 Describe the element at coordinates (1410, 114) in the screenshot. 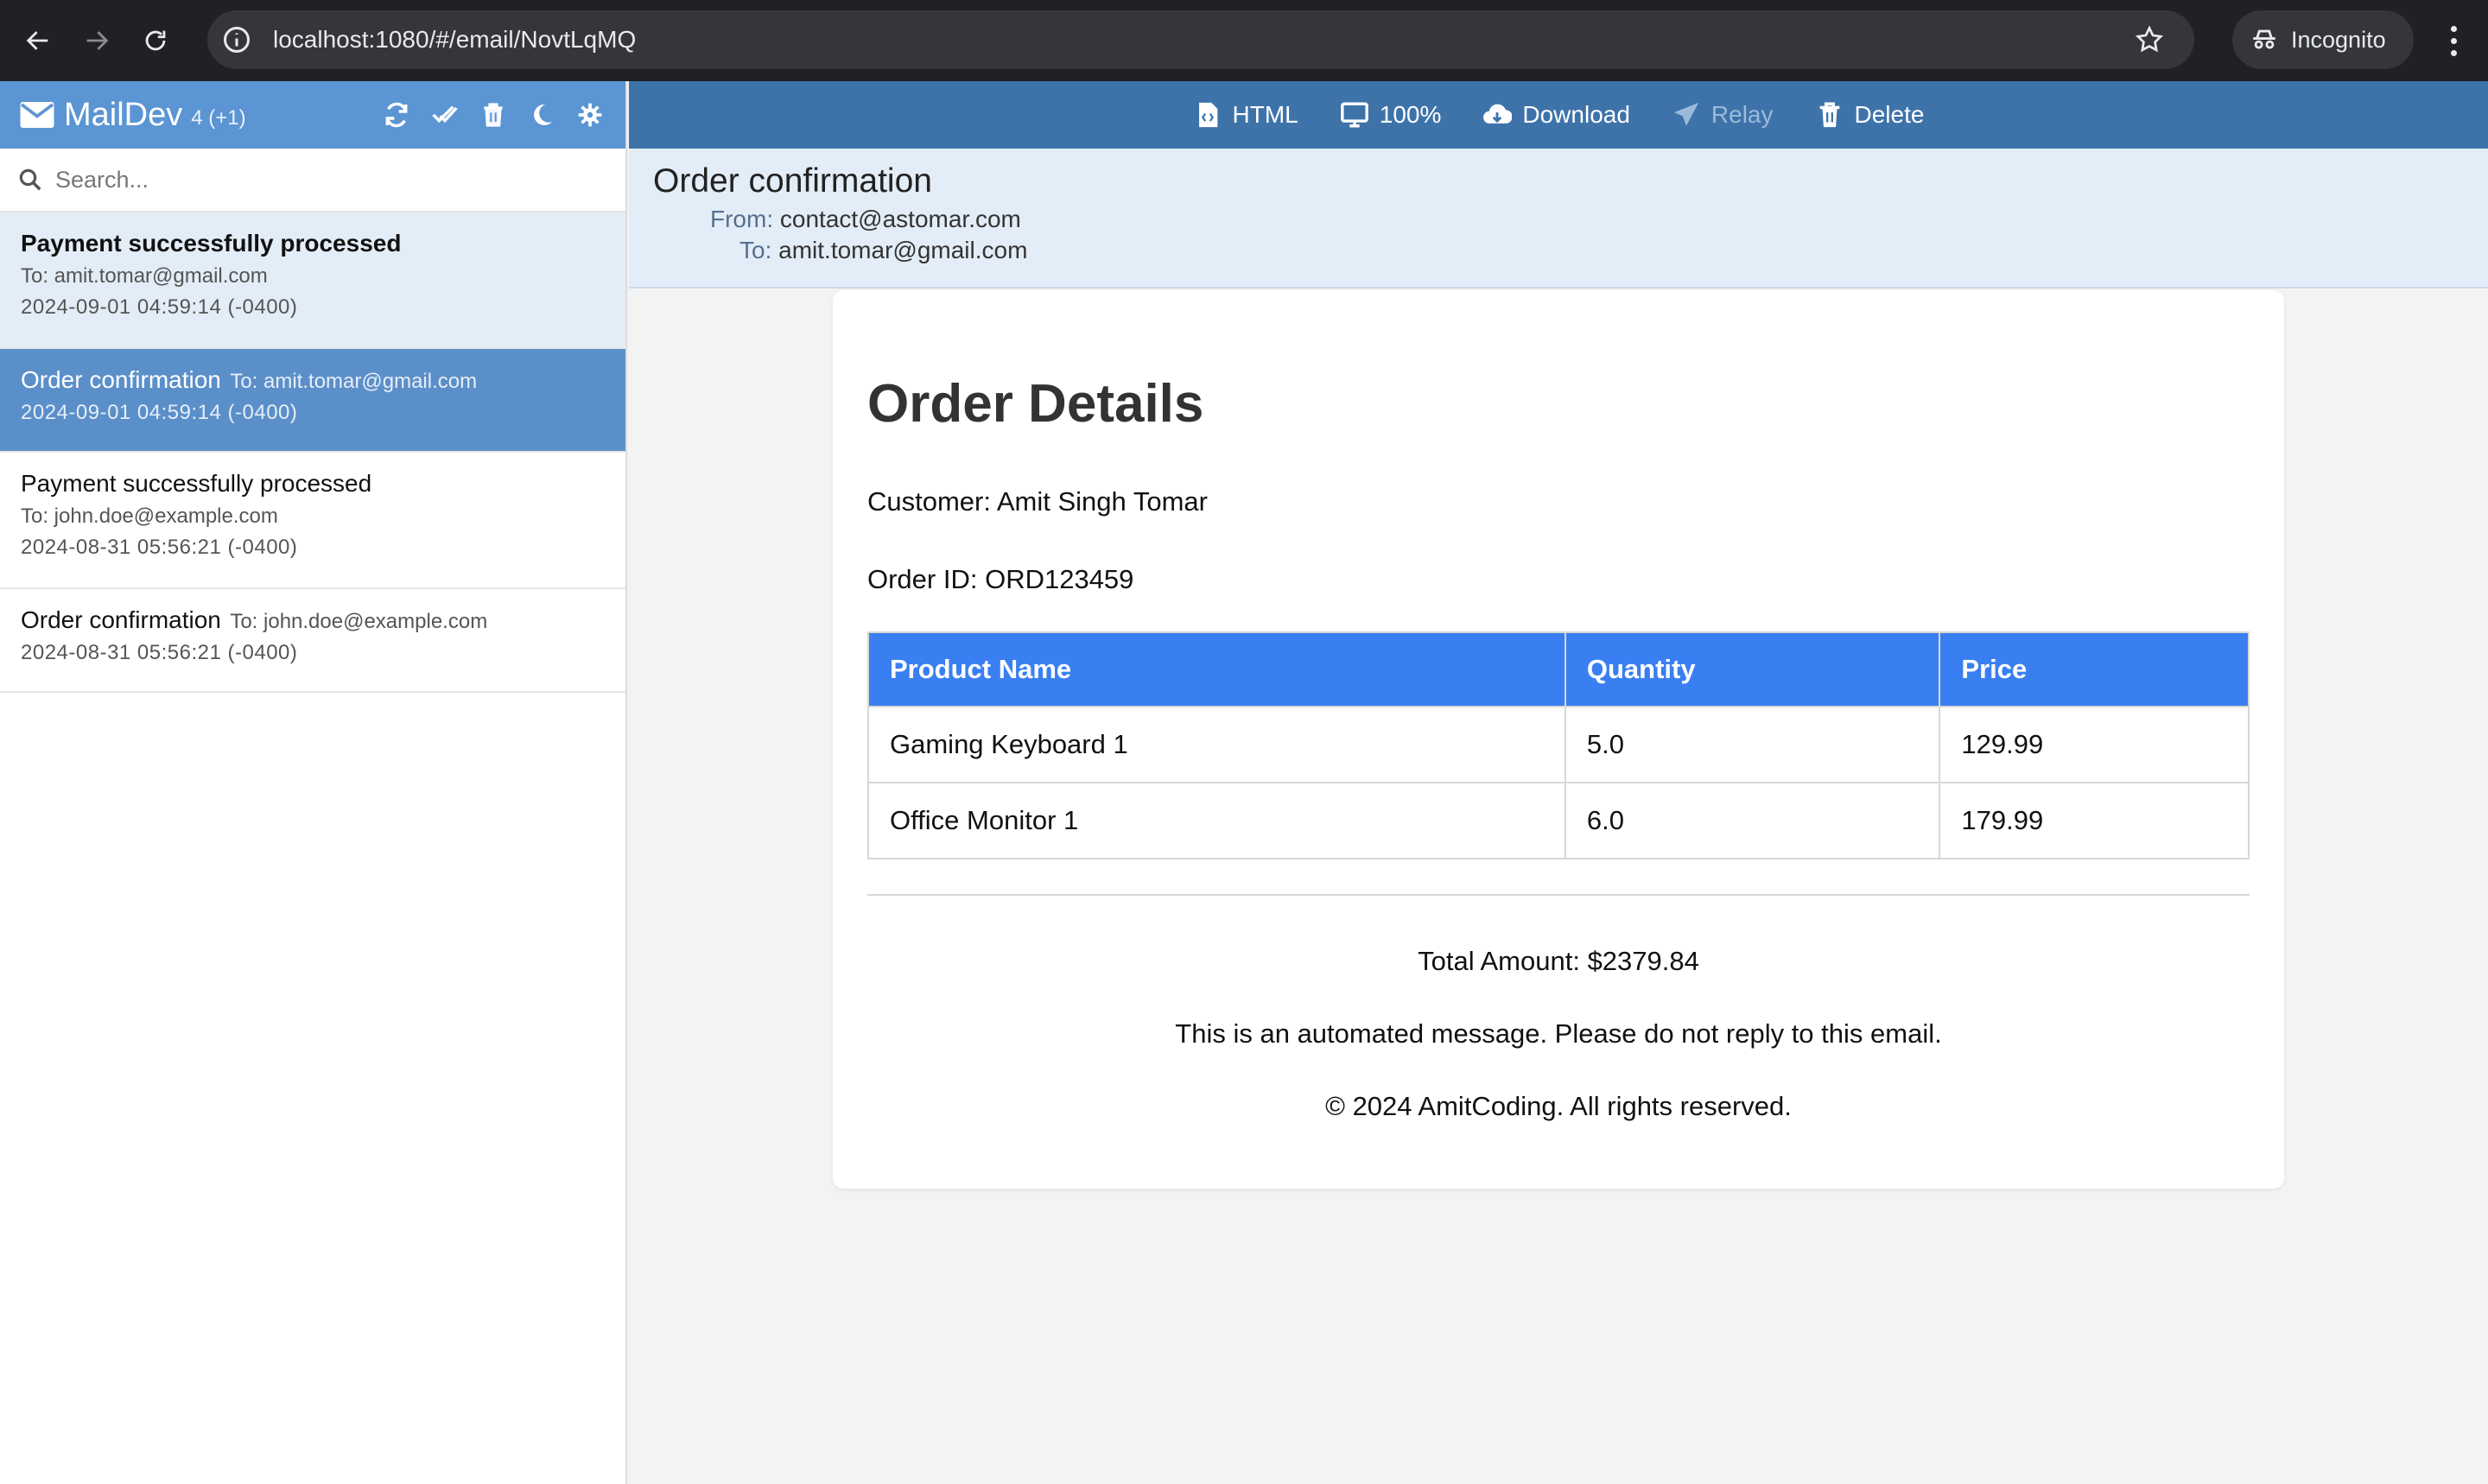

I see `zoom-label: 100%` at that location.